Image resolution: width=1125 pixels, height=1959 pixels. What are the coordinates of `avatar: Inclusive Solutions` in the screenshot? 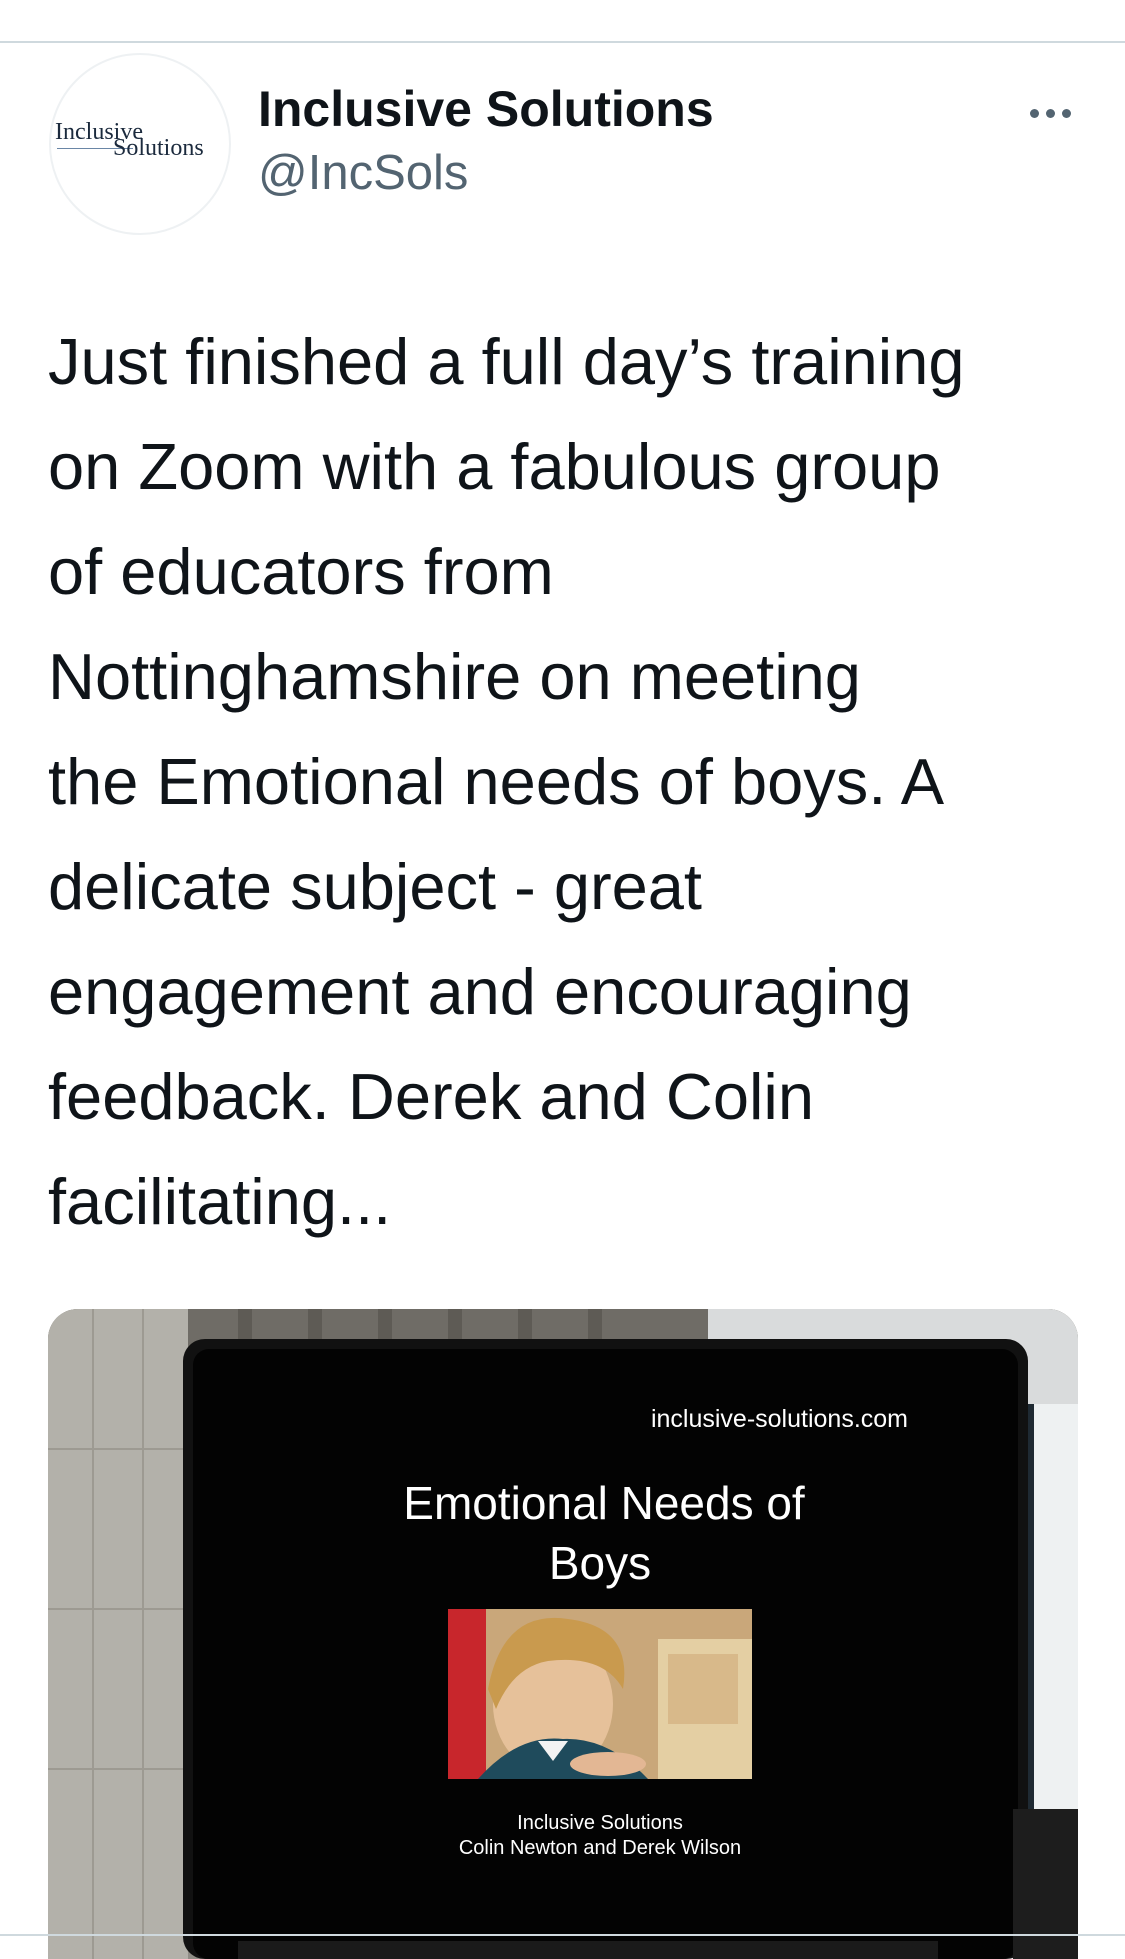 It's located at (140, 144).